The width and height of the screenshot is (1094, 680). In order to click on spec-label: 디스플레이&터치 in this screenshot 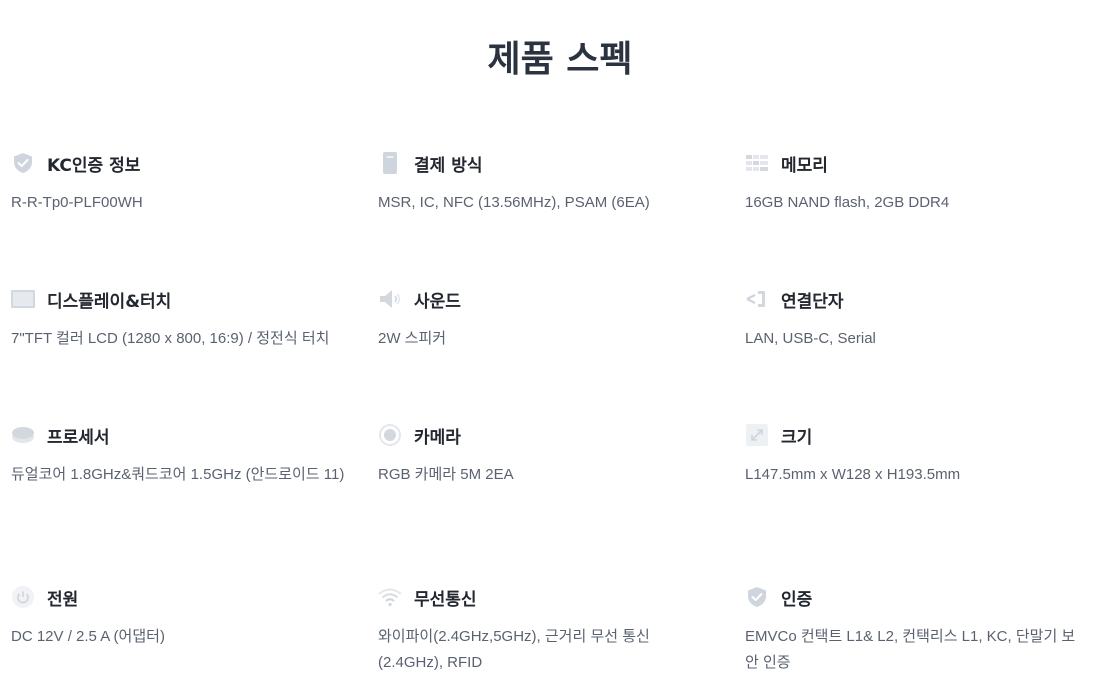, I will do `click(109, 301)`.